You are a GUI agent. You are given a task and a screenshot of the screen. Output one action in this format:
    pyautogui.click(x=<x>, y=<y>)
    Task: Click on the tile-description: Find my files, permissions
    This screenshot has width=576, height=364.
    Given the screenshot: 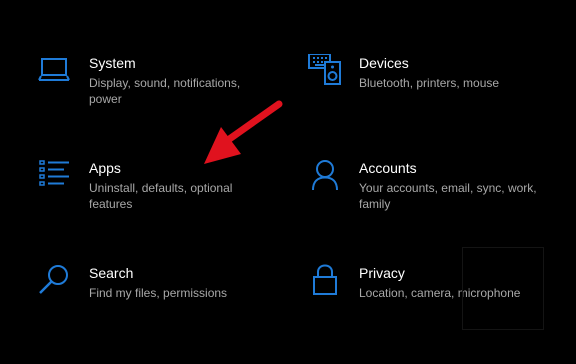 What is the action you would take?
    pyautogui.click(x=158, y=293)
    